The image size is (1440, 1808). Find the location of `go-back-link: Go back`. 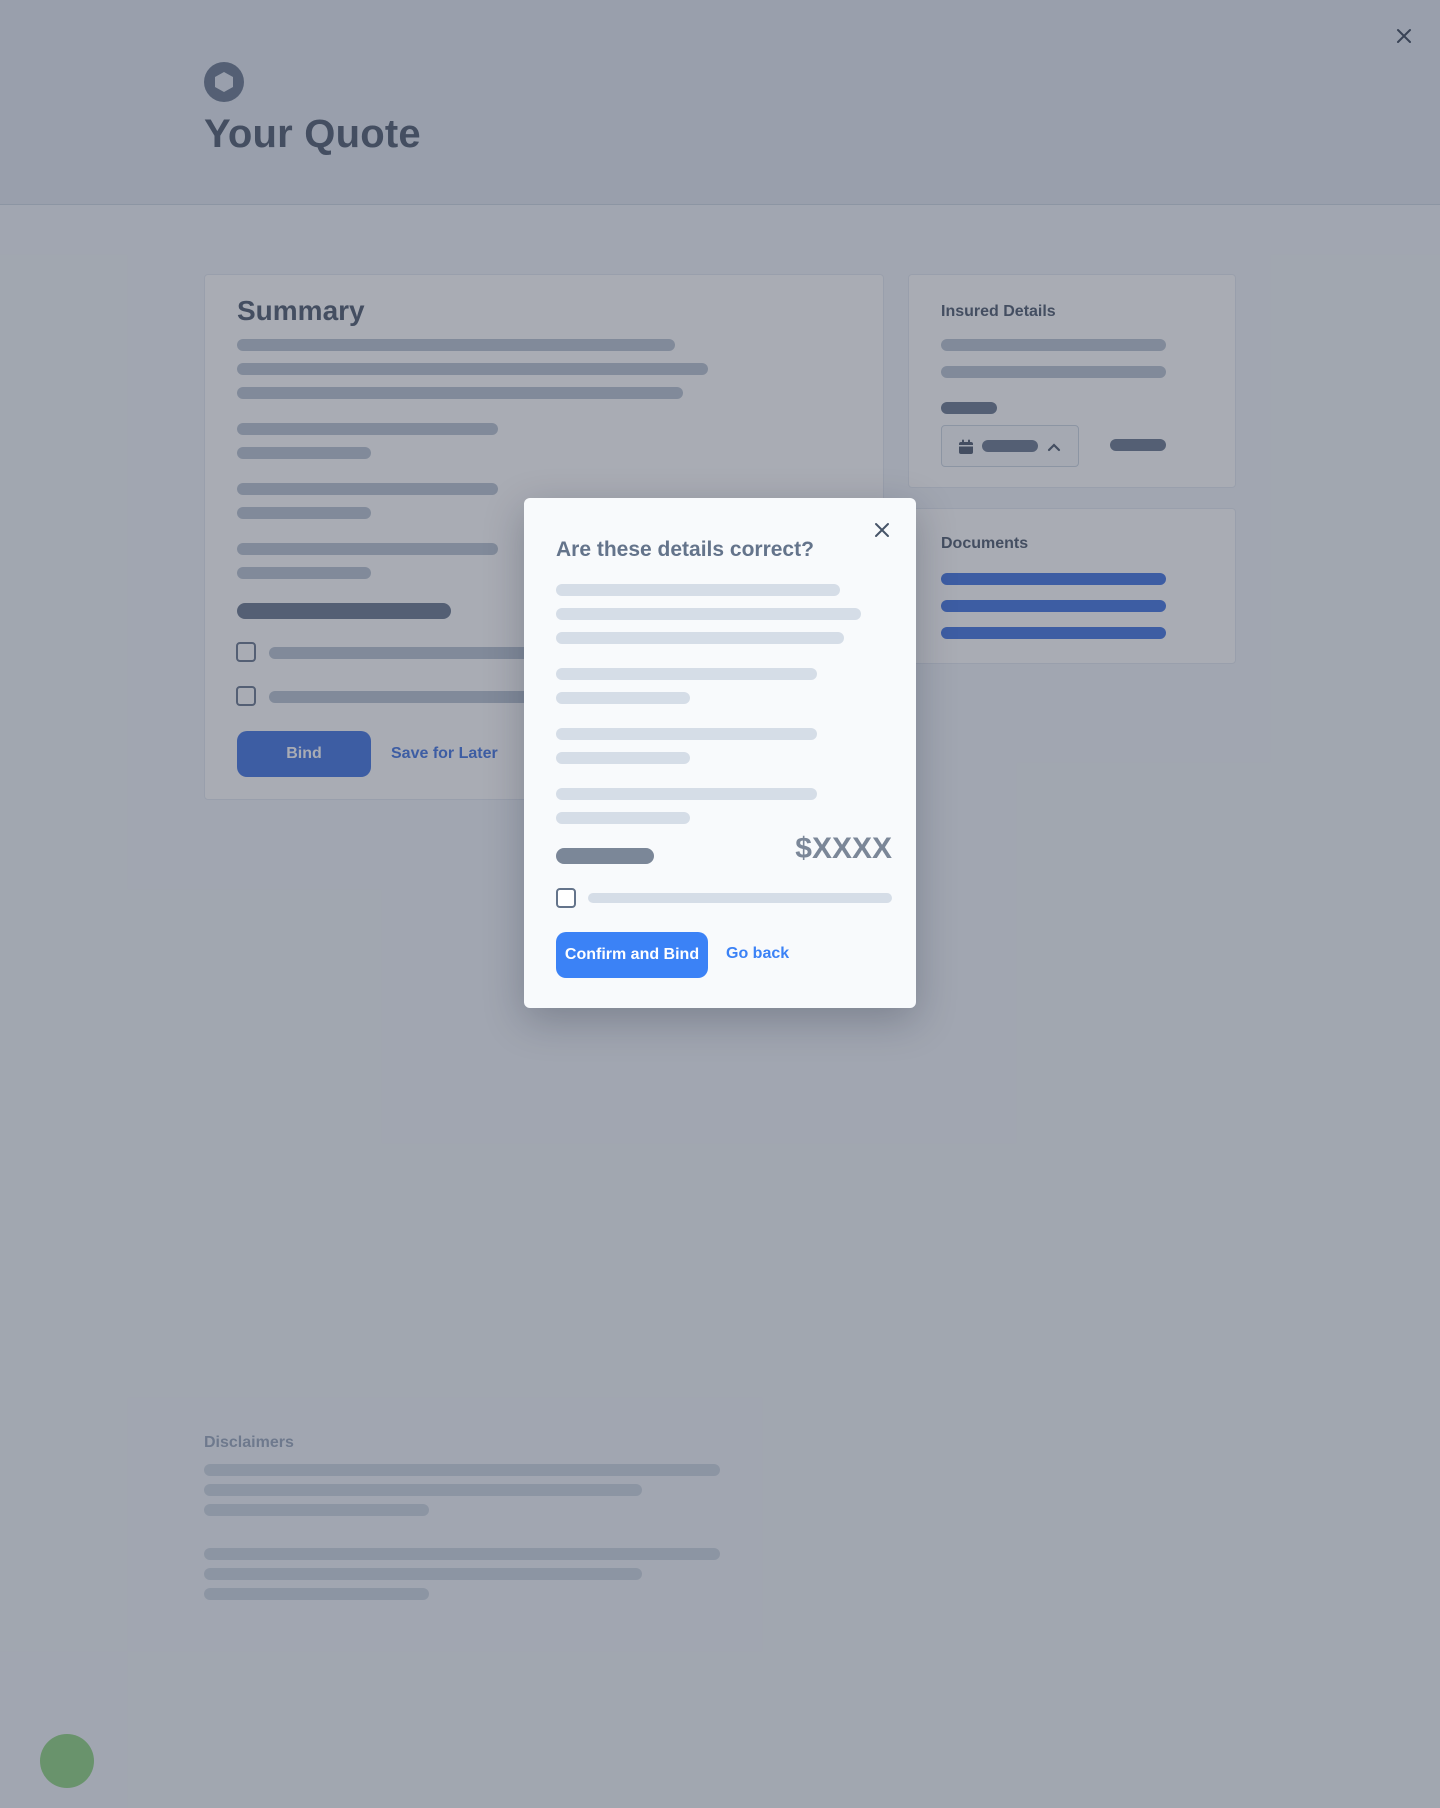

go-back-link: Go back is located at coordinates (757, 954).